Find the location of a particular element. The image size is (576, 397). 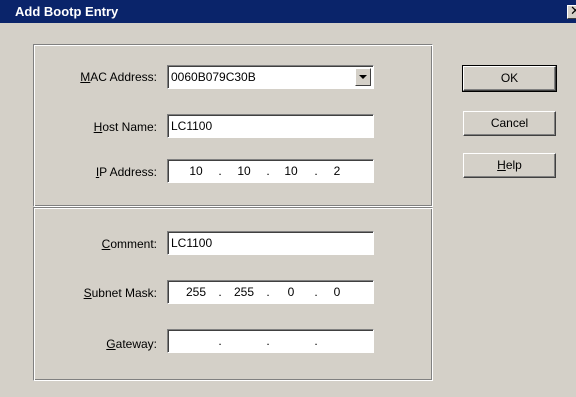

subnet-mask-field: 255 . 255 . 0 . 0 is located at coordinates (270, 292).